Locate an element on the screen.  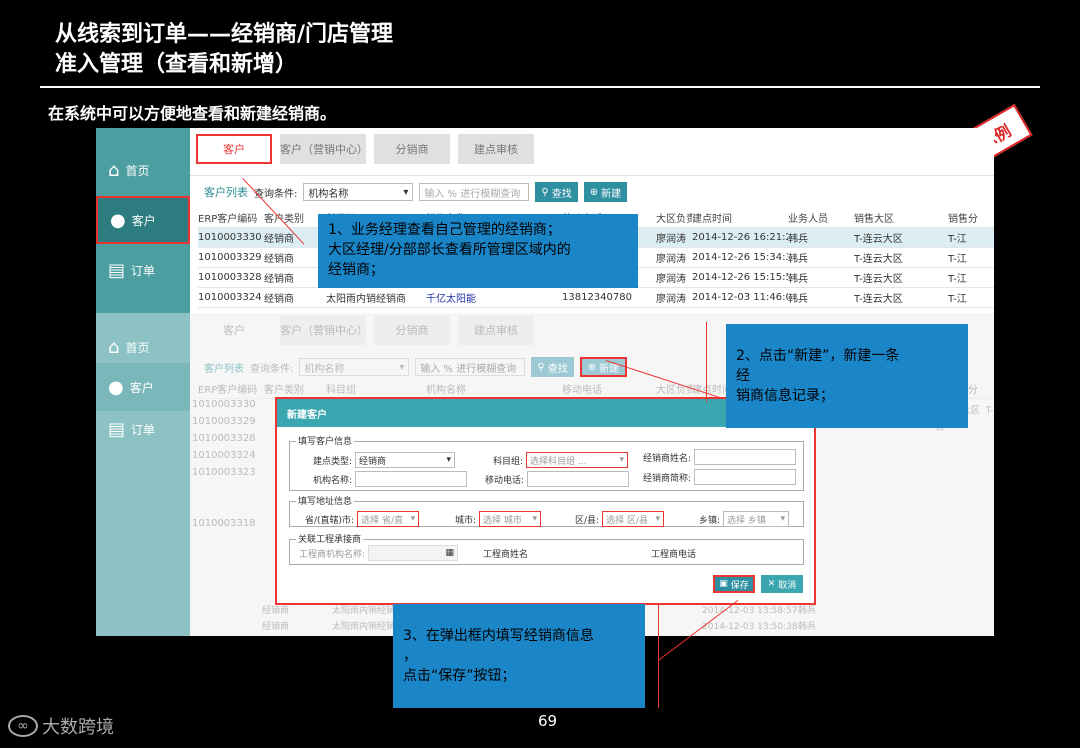
sidebar-faded: ⌂ 首页 ● 客户 ▤ 订单 is located at coordinates (143, 474).